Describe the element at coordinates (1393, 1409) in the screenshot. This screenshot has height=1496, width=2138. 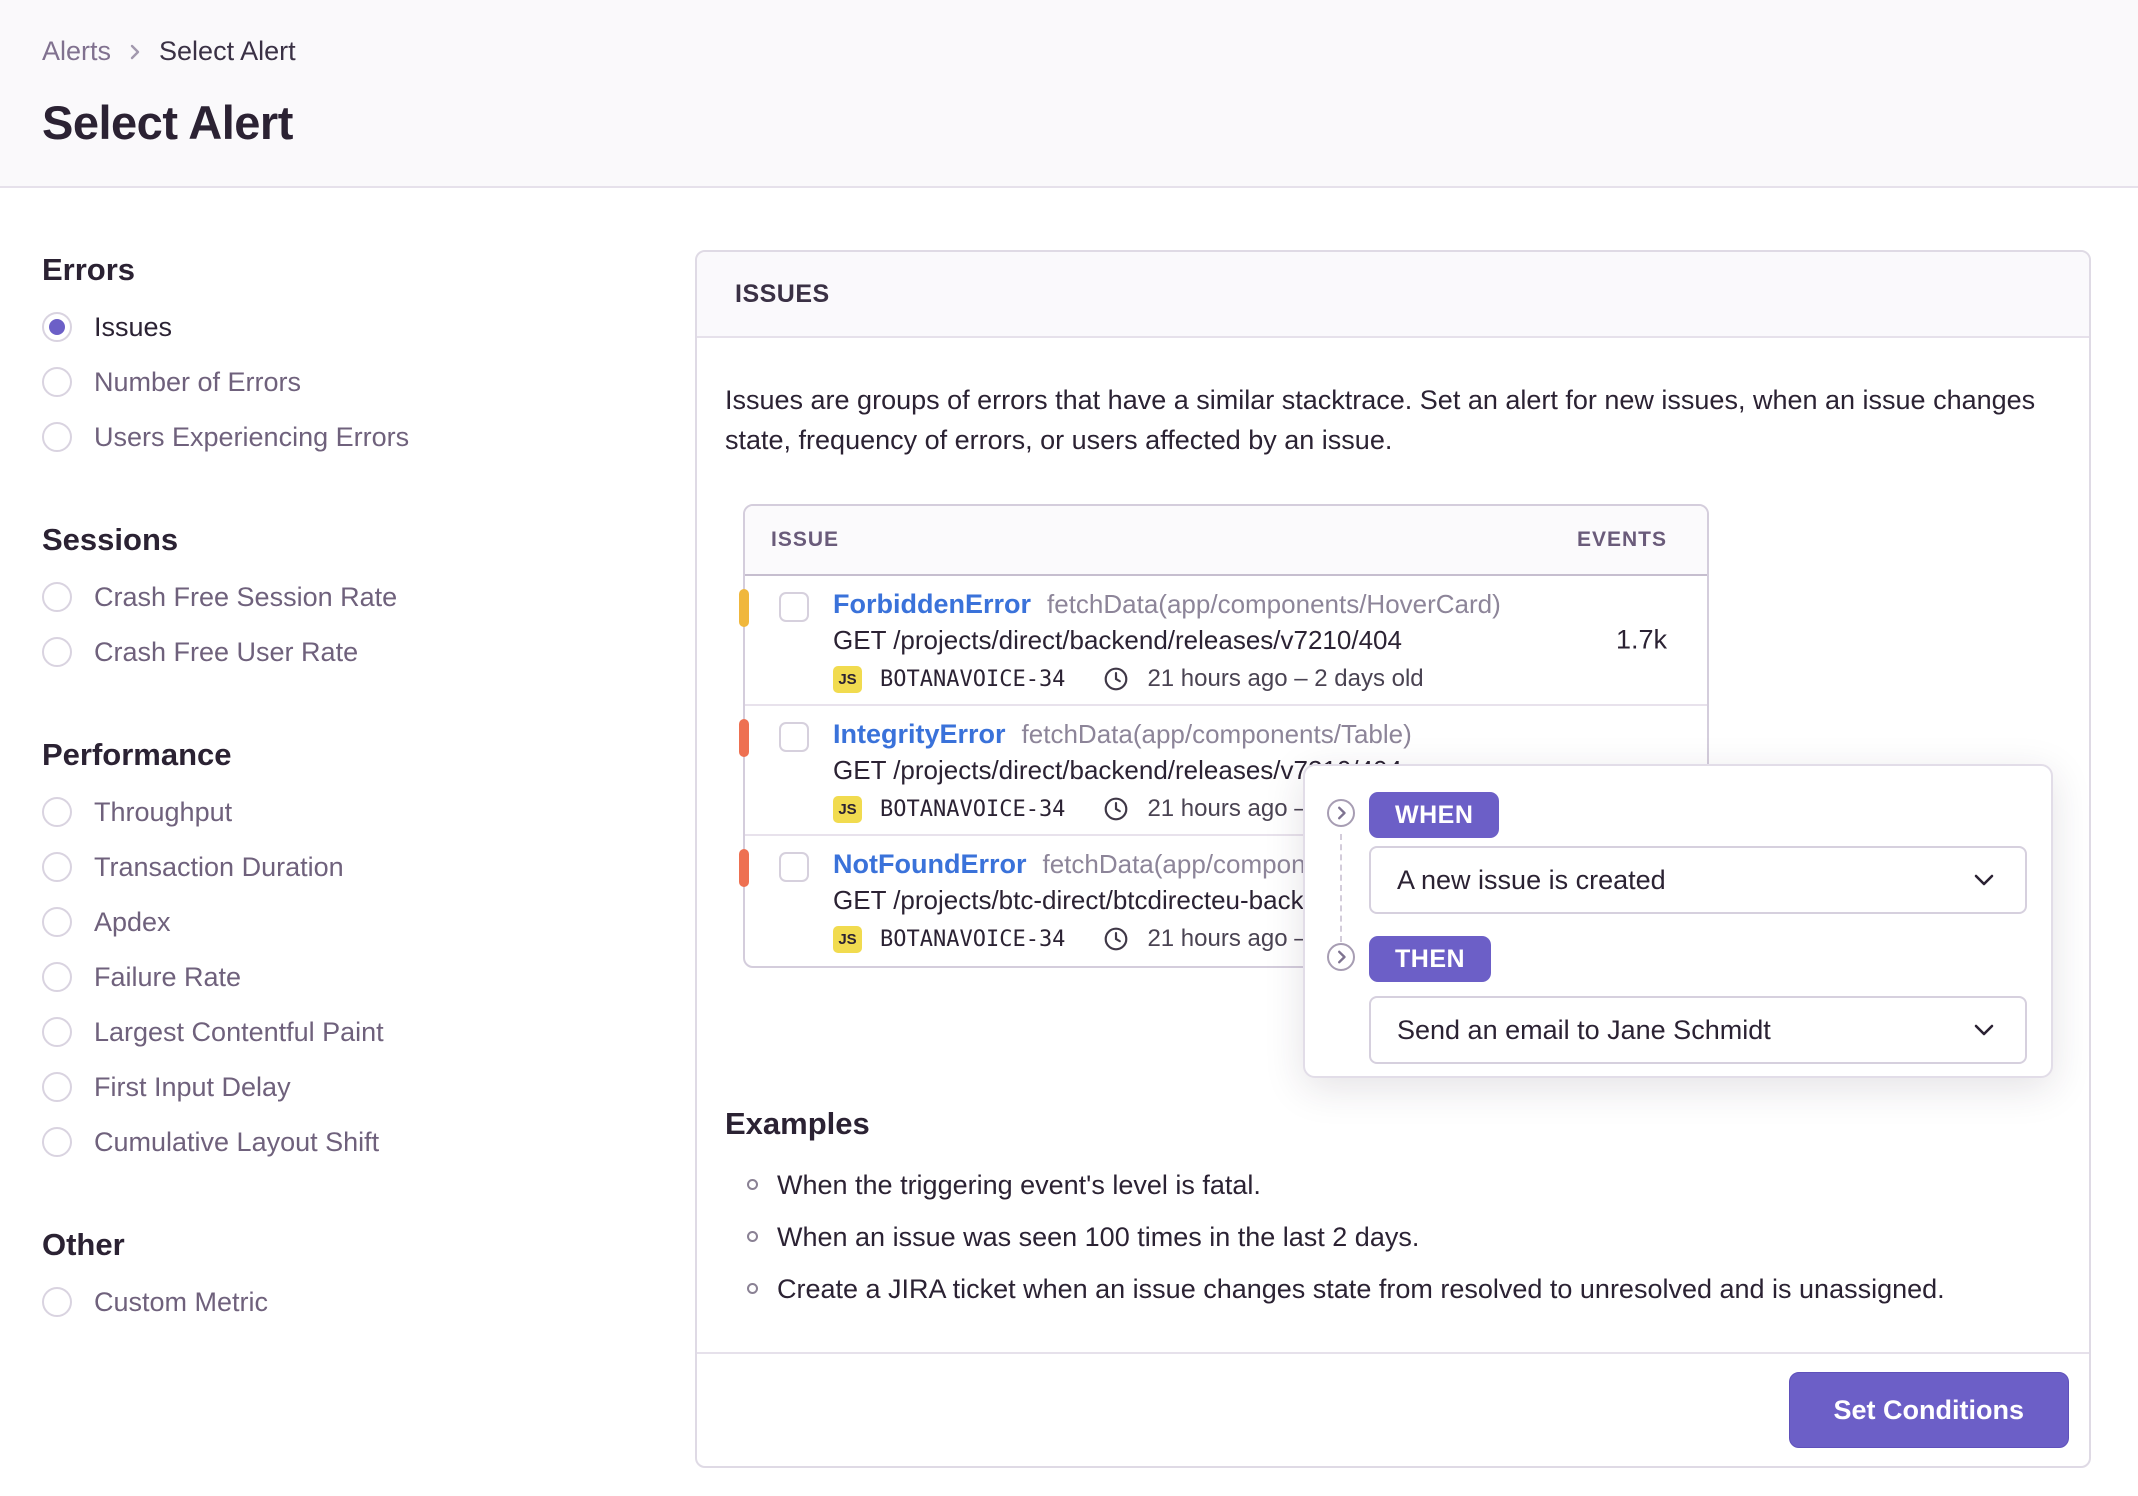
I see `panel-footer: Set Conditions` at that location.